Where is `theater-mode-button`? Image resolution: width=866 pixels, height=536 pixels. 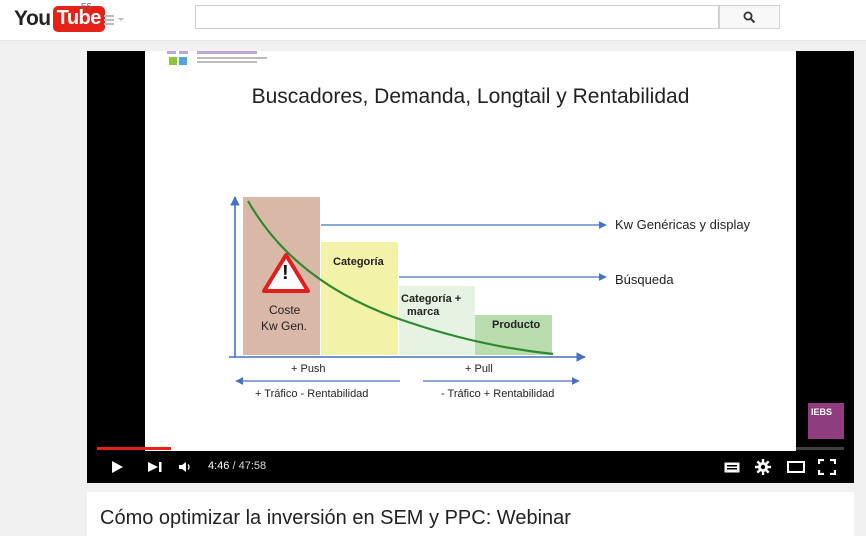
theater-mode-button is located at coordinates (796, 467).